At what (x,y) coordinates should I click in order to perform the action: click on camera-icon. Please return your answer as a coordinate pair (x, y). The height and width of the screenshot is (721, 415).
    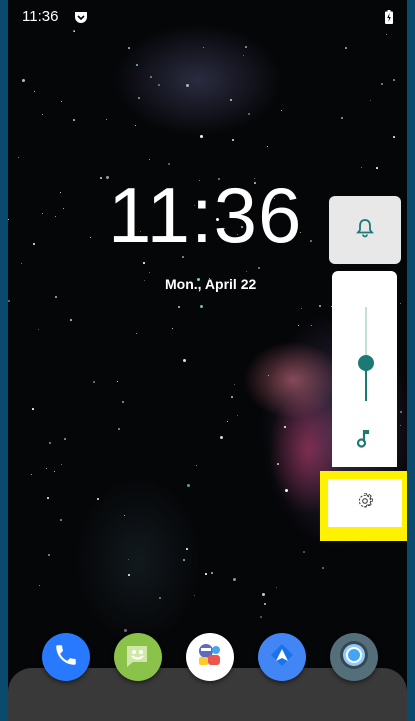
    Looking at the image, I should click on (354, 657).